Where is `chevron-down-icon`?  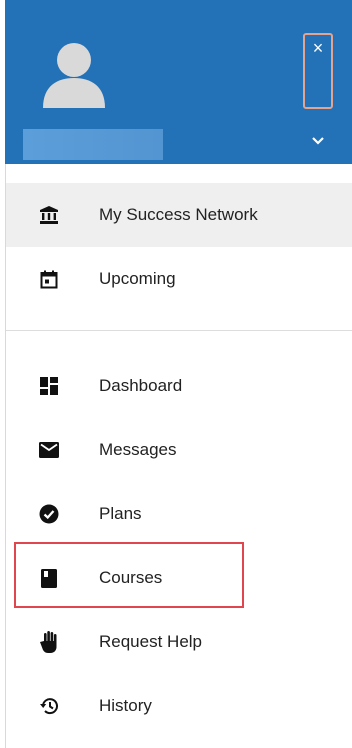 chevron-down-icon is located at coordinates (318, 141).